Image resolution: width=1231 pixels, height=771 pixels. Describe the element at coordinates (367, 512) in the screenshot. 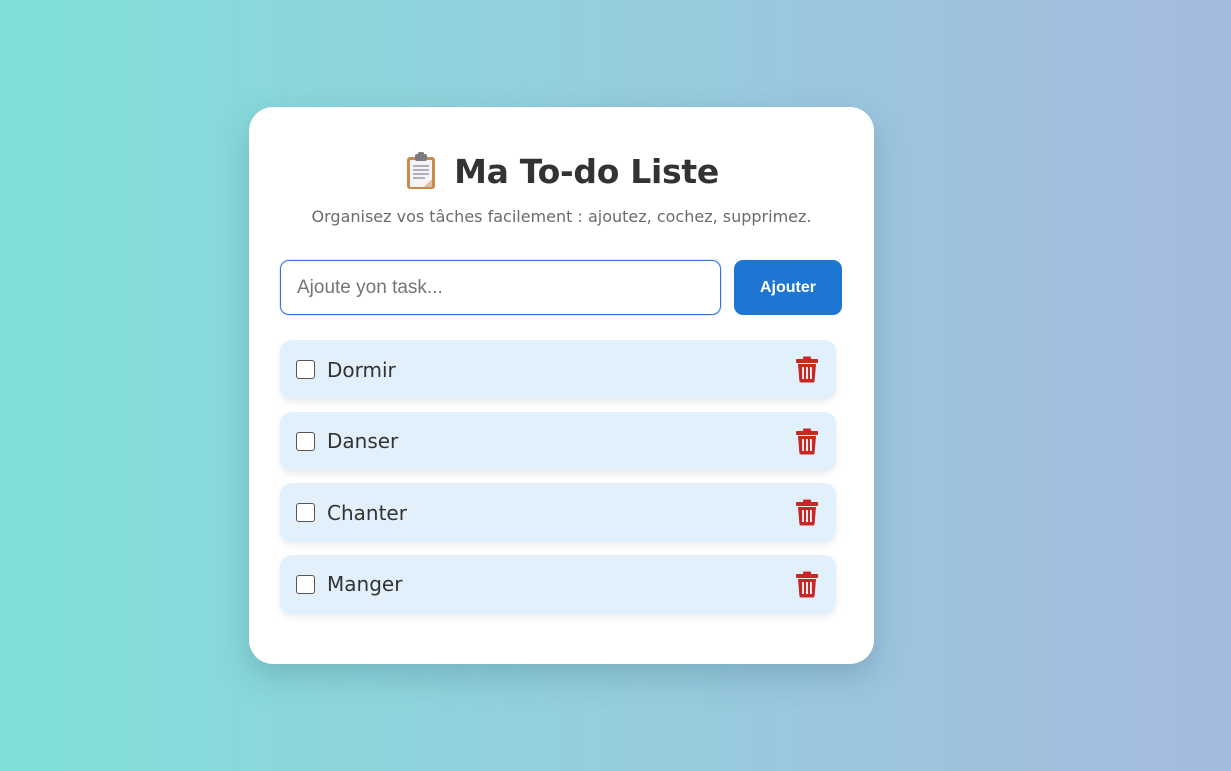

I see `task-label: Chanter` at that location.